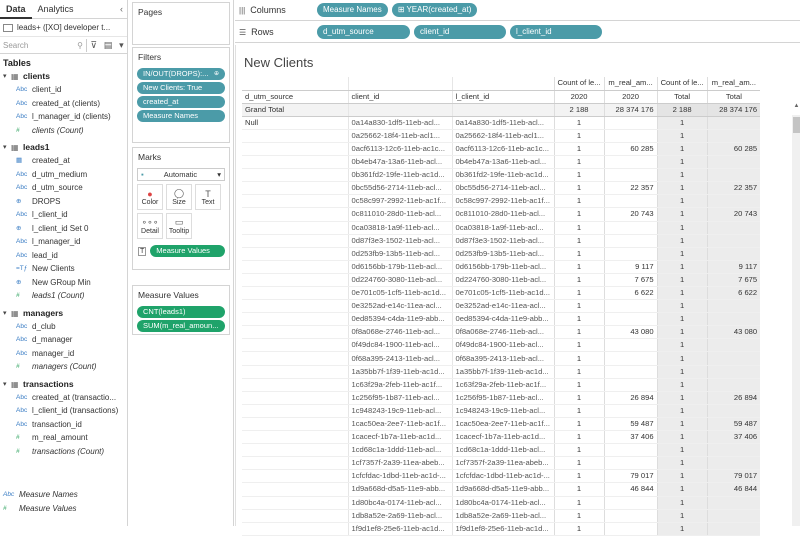 The height and width of the screenshot is (536, 800). What do you see at coordinates (63, 509) in the screenshot?
I see `measure-field-item: # Measure Values` at bounding box center [63, 509].